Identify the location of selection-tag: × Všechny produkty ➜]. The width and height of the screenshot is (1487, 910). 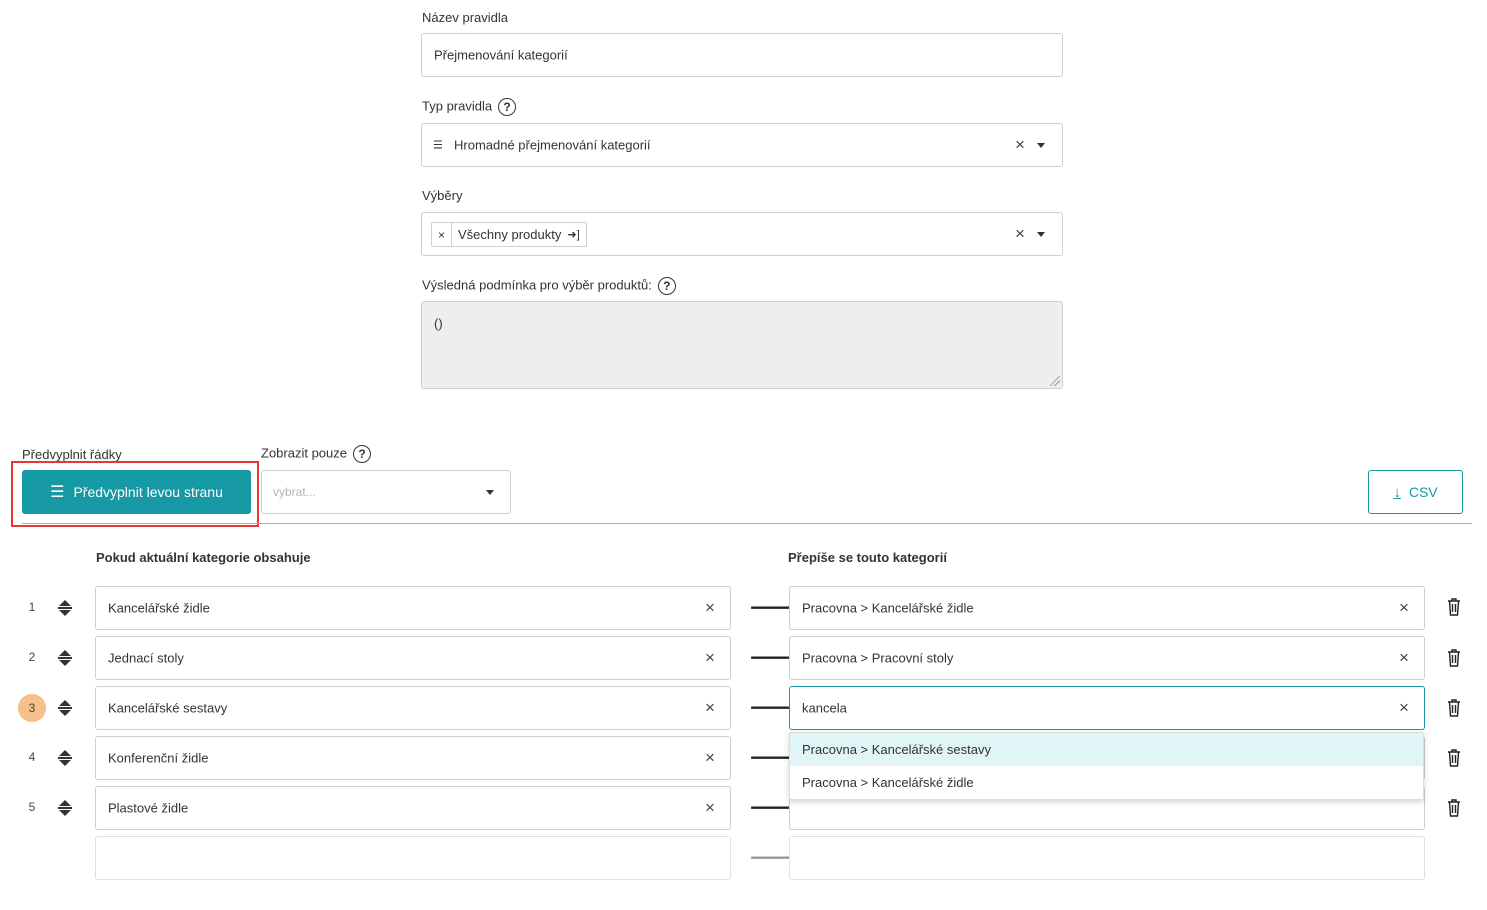
(509, 234).